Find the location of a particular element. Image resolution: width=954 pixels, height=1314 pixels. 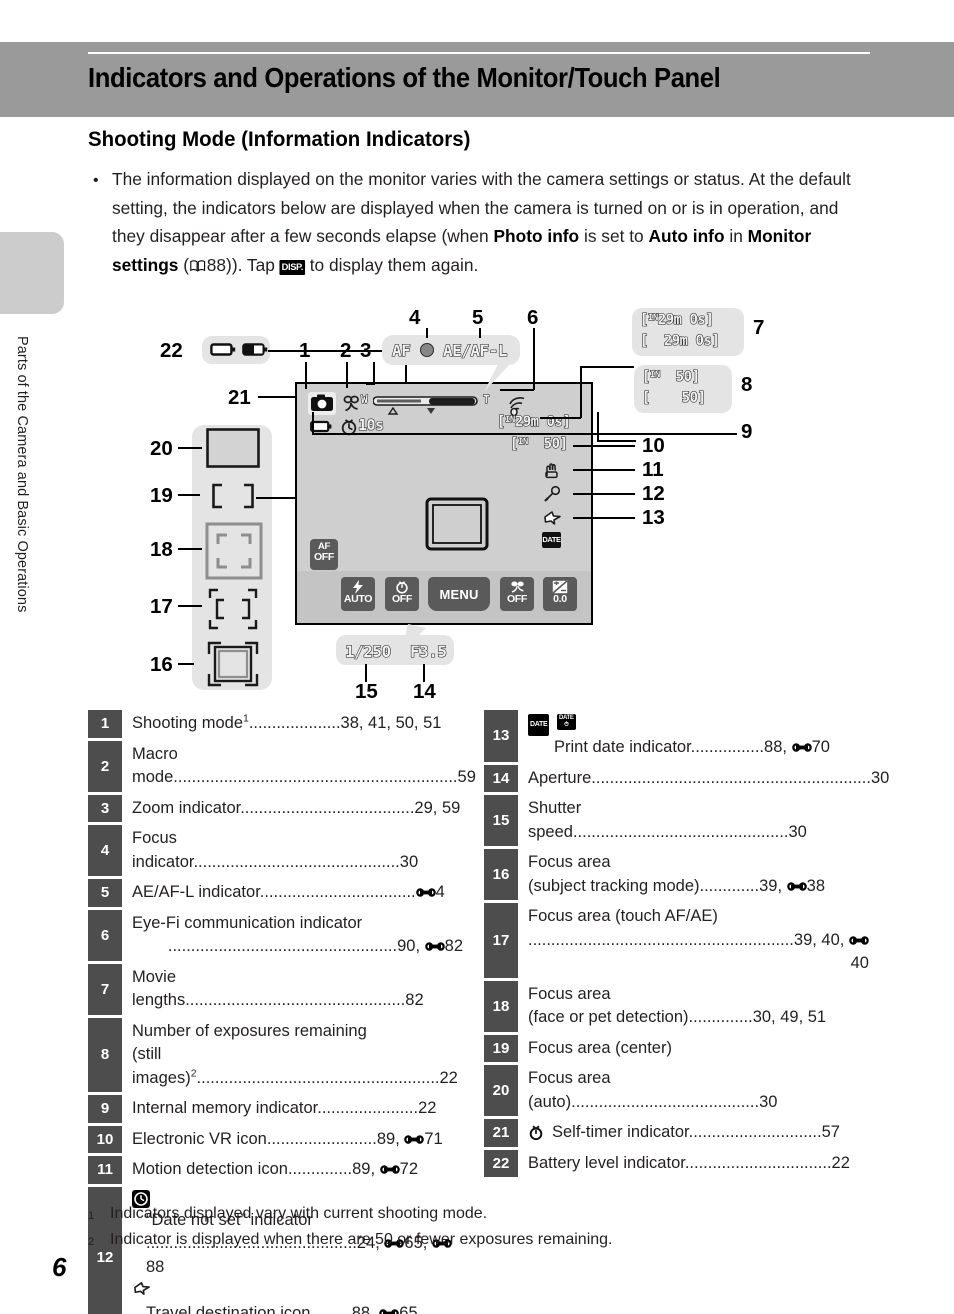

legend-page-16b: 38 is located at coordinates (815, 885).